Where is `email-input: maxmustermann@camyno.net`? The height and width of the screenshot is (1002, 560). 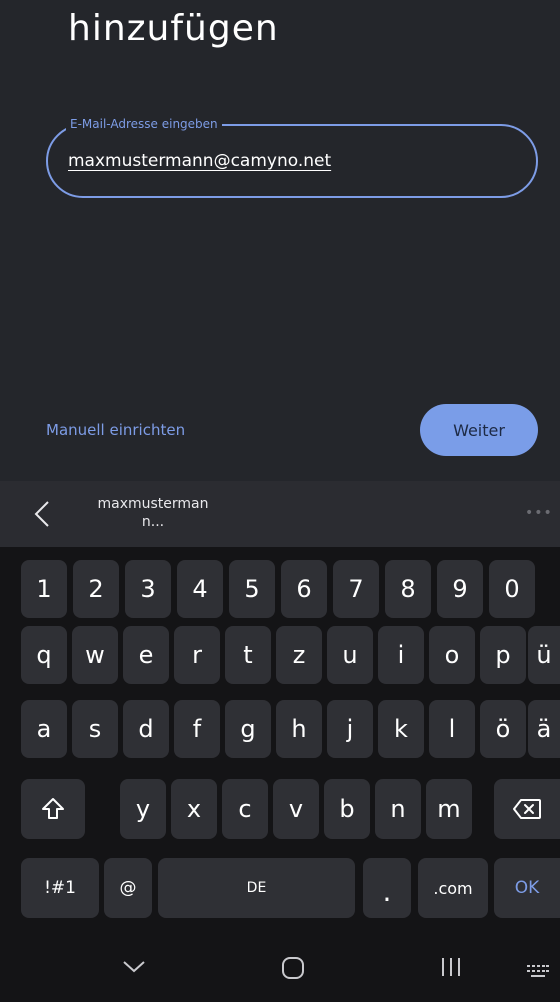 email-input: maxmustermann@camyno.net is located at coordinates (199, 161).